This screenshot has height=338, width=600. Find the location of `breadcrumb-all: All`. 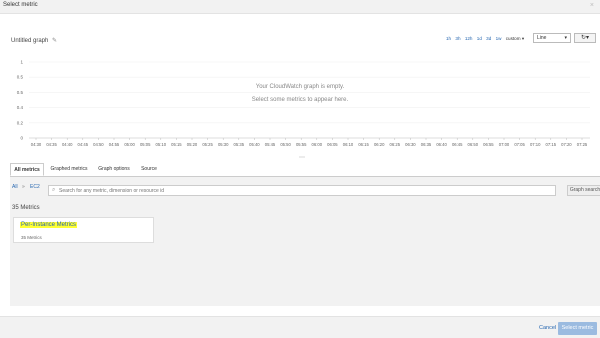

breadcrumb-all: All is located at coordinates (15, 187).